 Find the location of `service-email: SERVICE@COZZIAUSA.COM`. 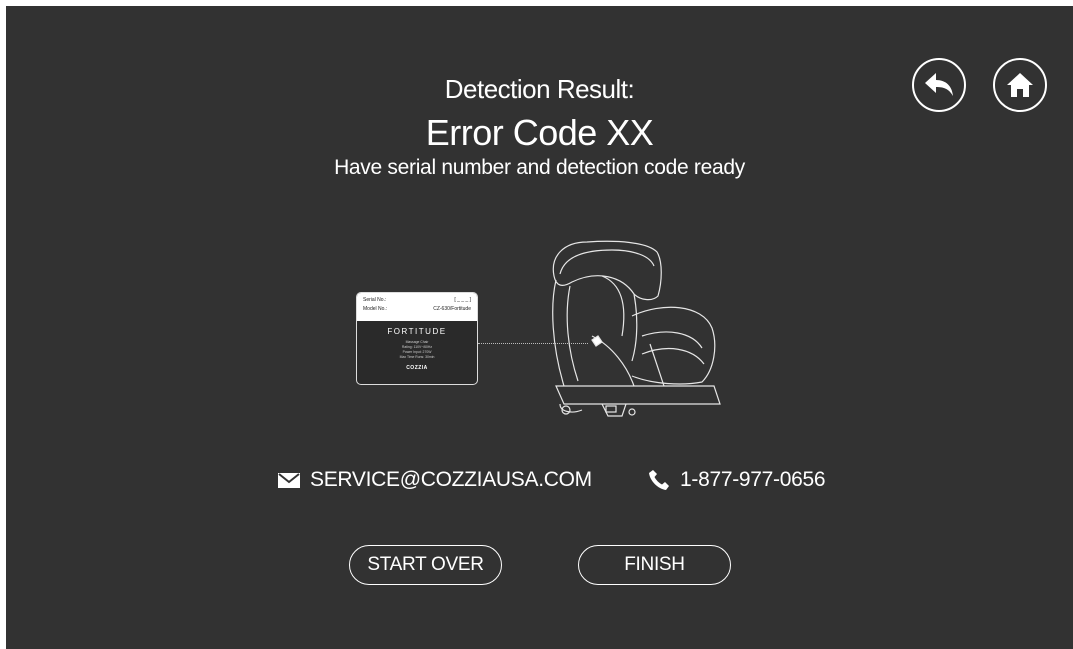

service-email: SERVICE@COZZIAUSA.COM is located at coordinates (435, 480).